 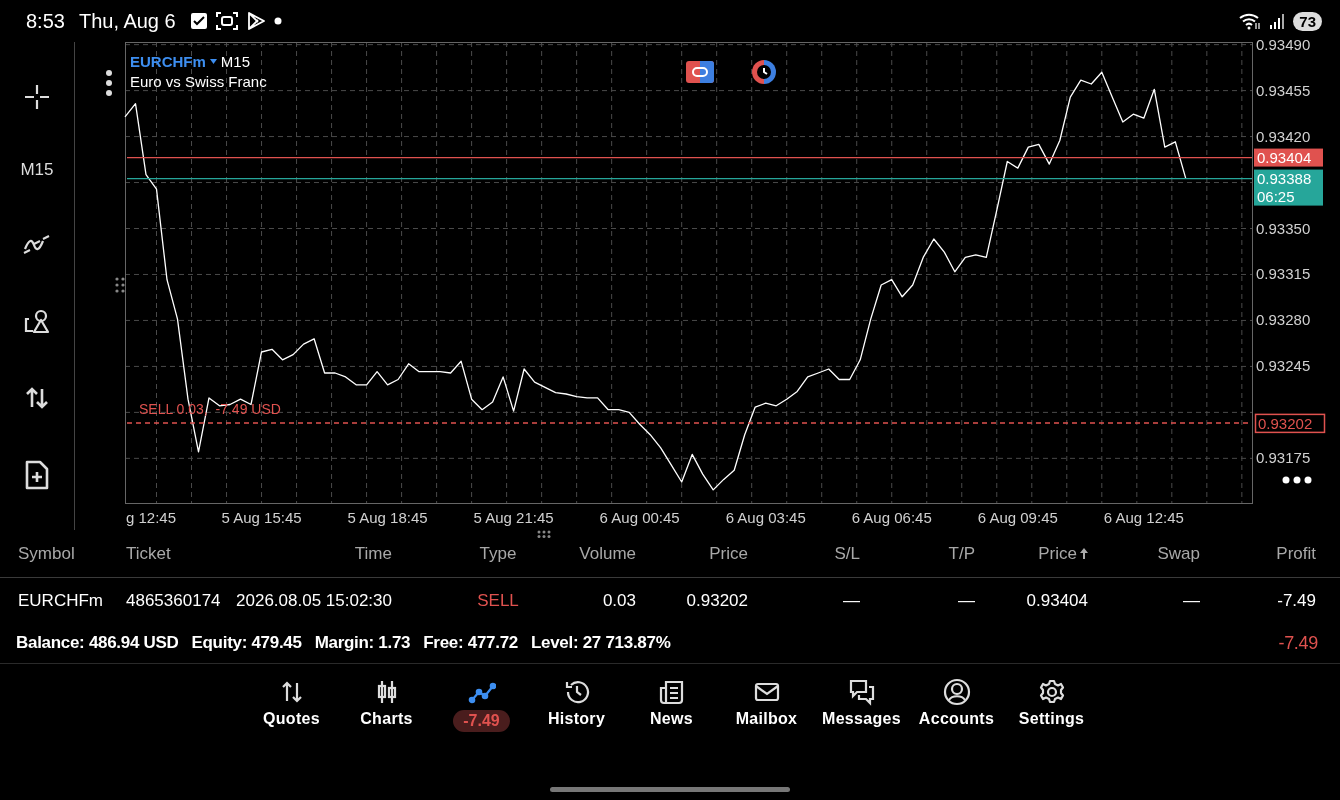 I want to click on price-tick-label: 0.93420, so click(x=1283, y=136).